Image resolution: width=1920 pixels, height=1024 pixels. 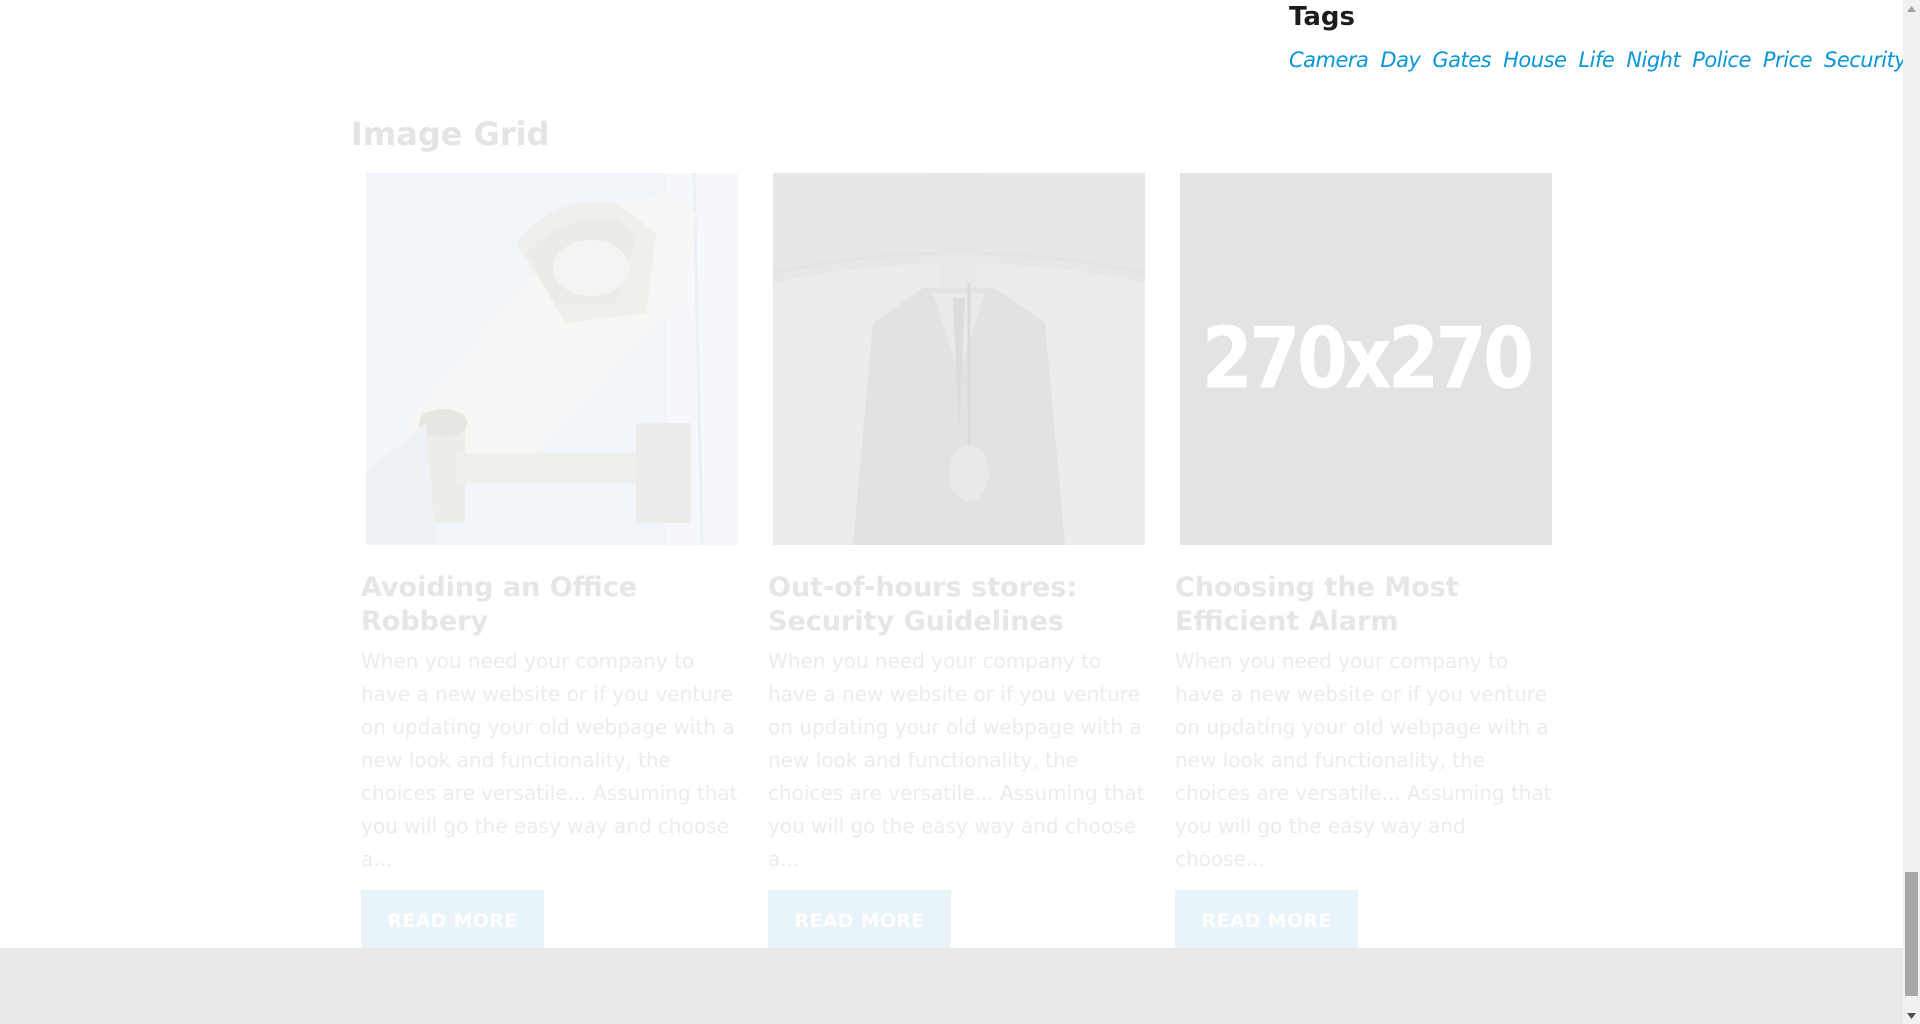 I want to click on placeholder-image: 270x270, so click(x=1366, y=359).